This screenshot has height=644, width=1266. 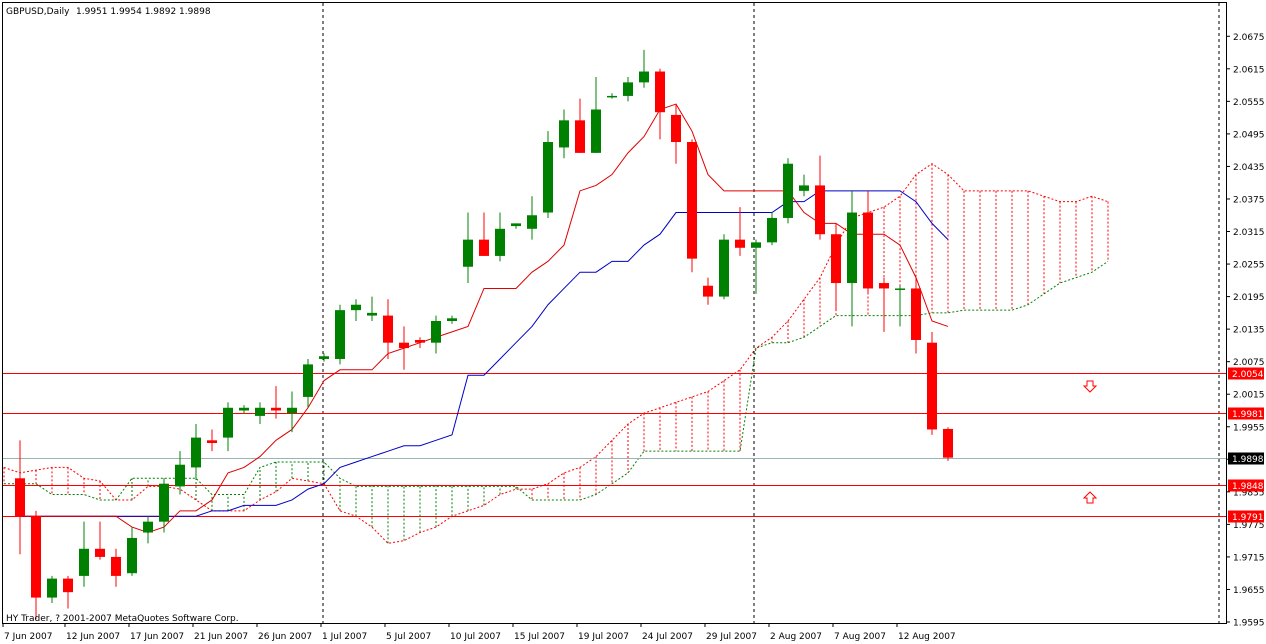 What do you see at coordinates (860, 637) in the screenshot?
I see `x-tick-label: 7 Aug 2007` at bounding box center [860, 637].